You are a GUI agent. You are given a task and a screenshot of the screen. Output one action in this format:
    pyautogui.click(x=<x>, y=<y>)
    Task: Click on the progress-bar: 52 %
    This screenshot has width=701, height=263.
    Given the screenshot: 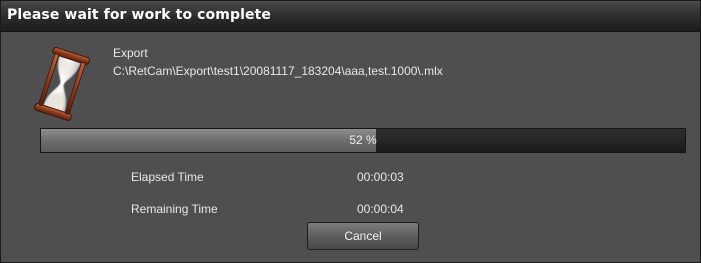 What is the action you would take?
    pyautogui.click(x=363, y=140)
    